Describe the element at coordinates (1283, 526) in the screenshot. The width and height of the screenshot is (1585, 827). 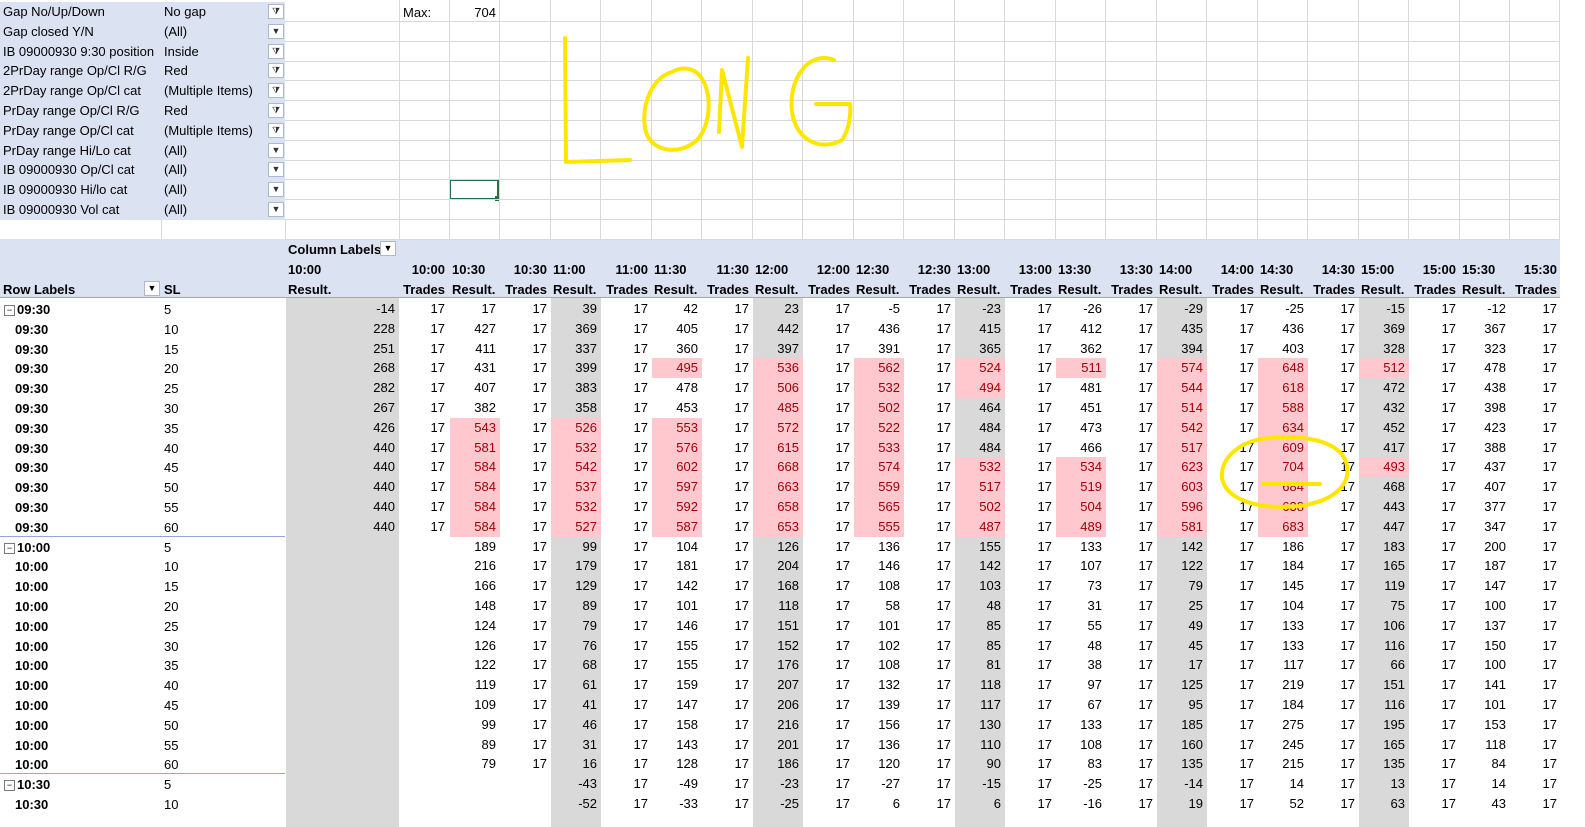
I see `result-cell: 683` at that location.